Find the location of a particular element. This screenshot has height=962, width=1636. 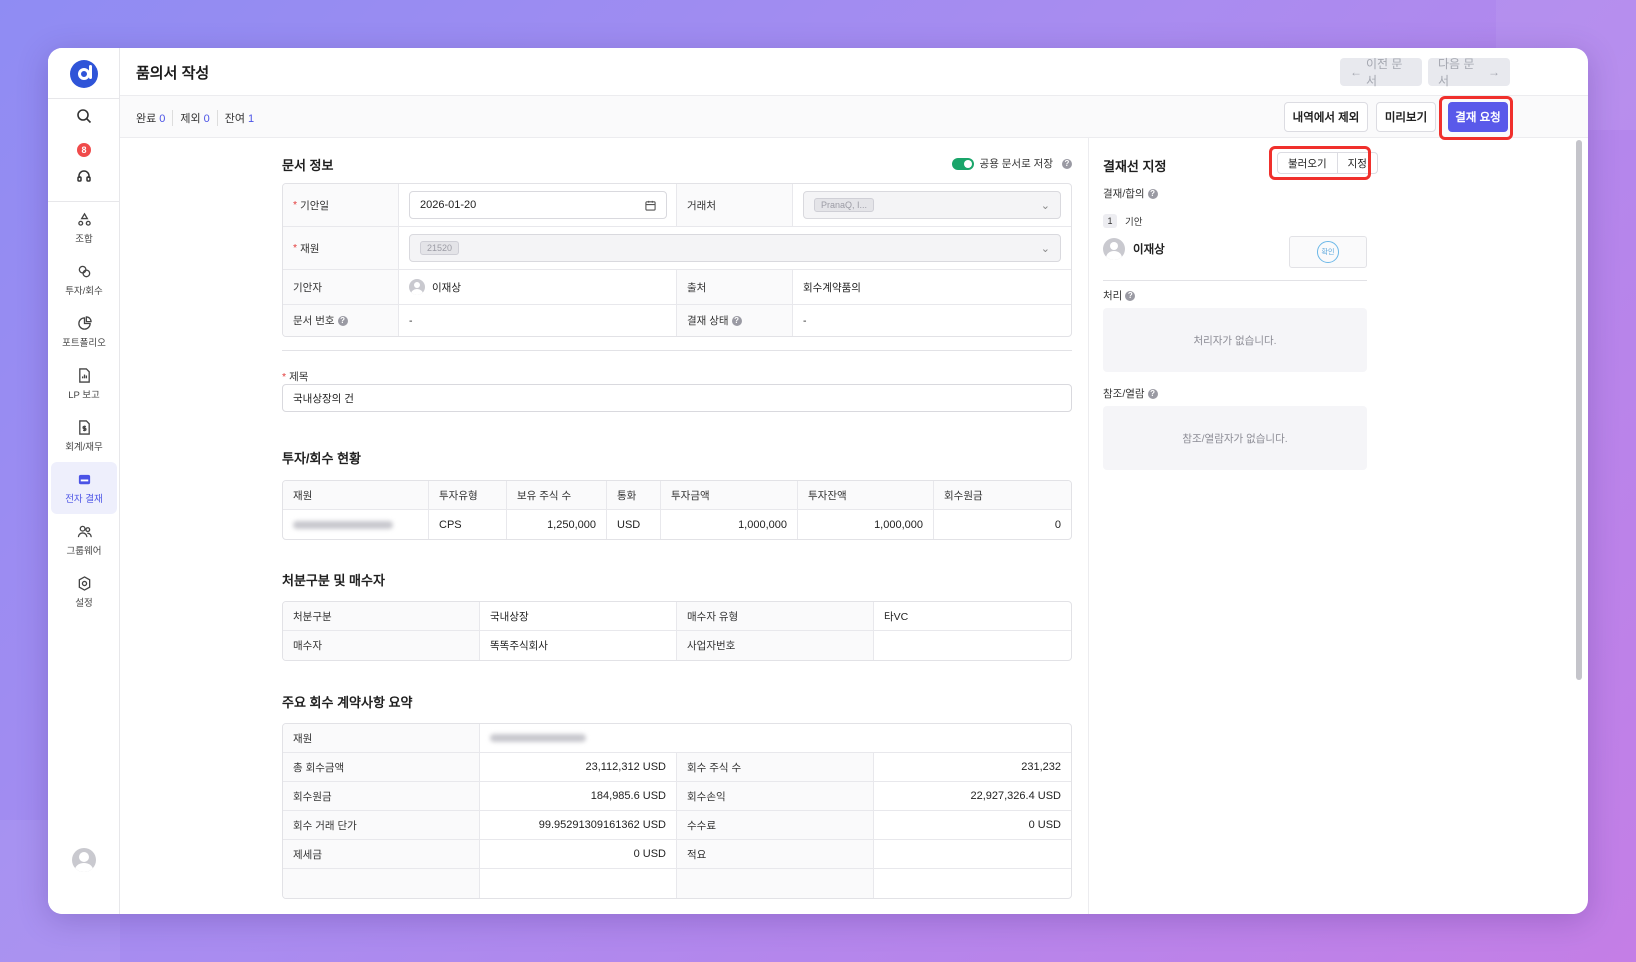

subject-label: * 제목 is located at coordinates (295, 377).